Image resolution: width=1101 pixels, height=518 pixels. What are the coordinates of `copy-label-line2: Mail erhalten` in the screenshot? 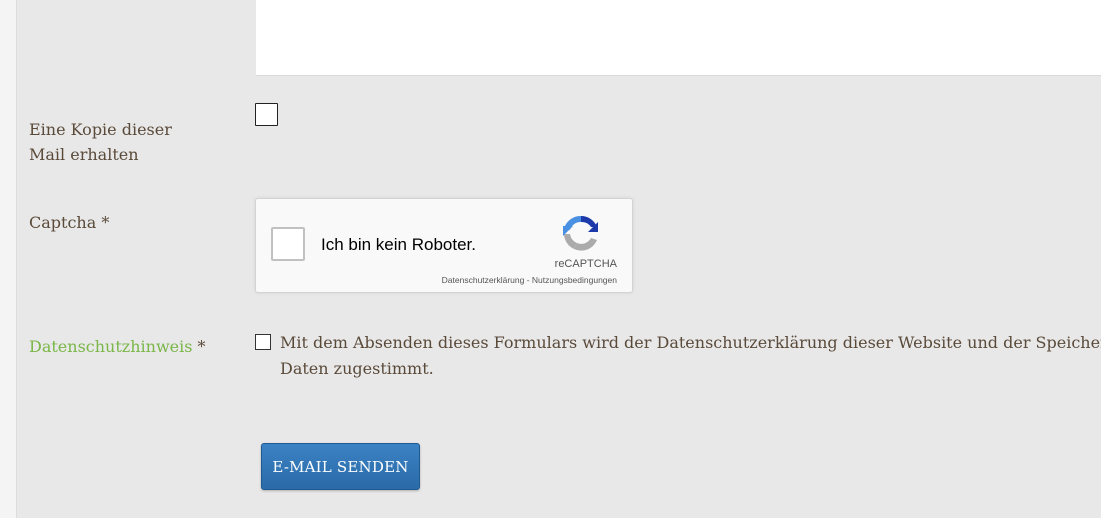 It's located at (84, 154).